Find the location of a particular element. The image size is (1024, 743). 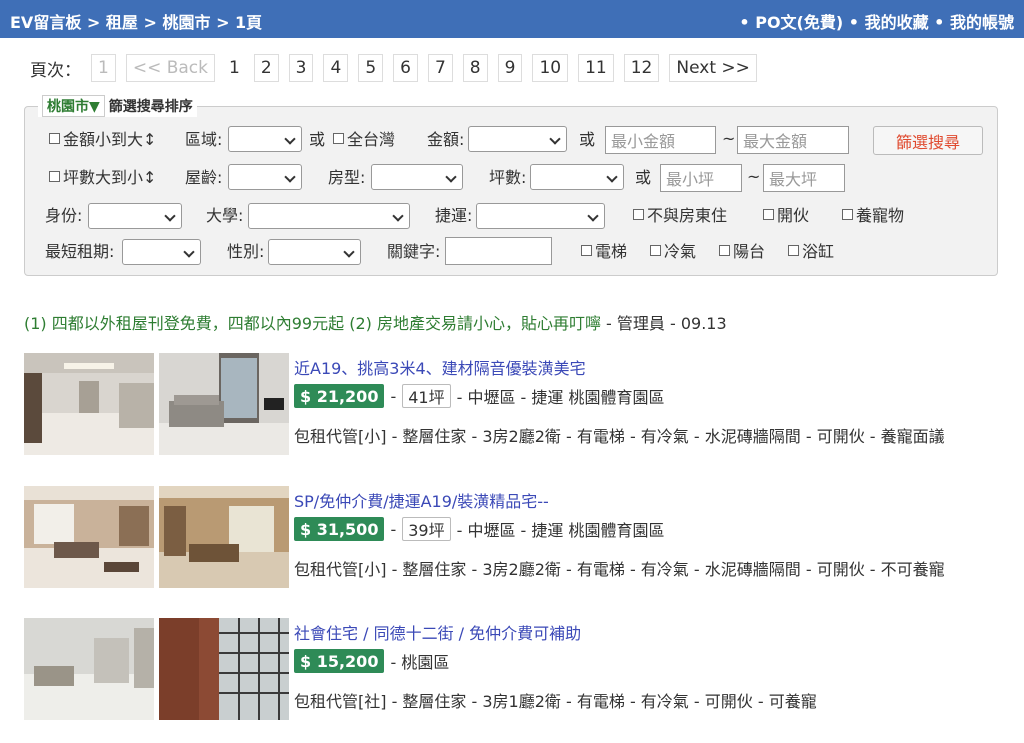

max-amount-input: 最大金額 is located at coordinates (793, 140).